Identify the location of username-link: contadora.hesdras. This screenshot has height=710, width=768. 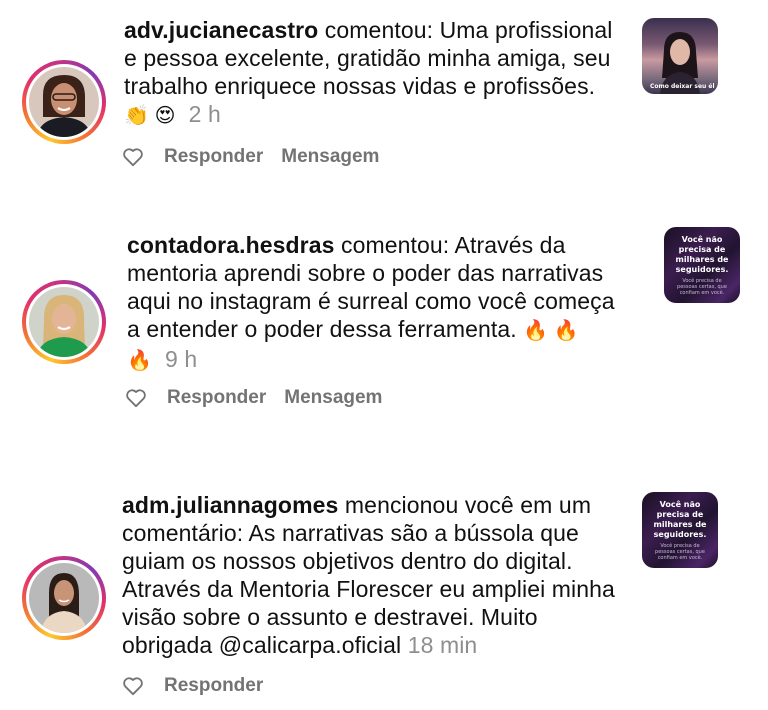
(231, 245).